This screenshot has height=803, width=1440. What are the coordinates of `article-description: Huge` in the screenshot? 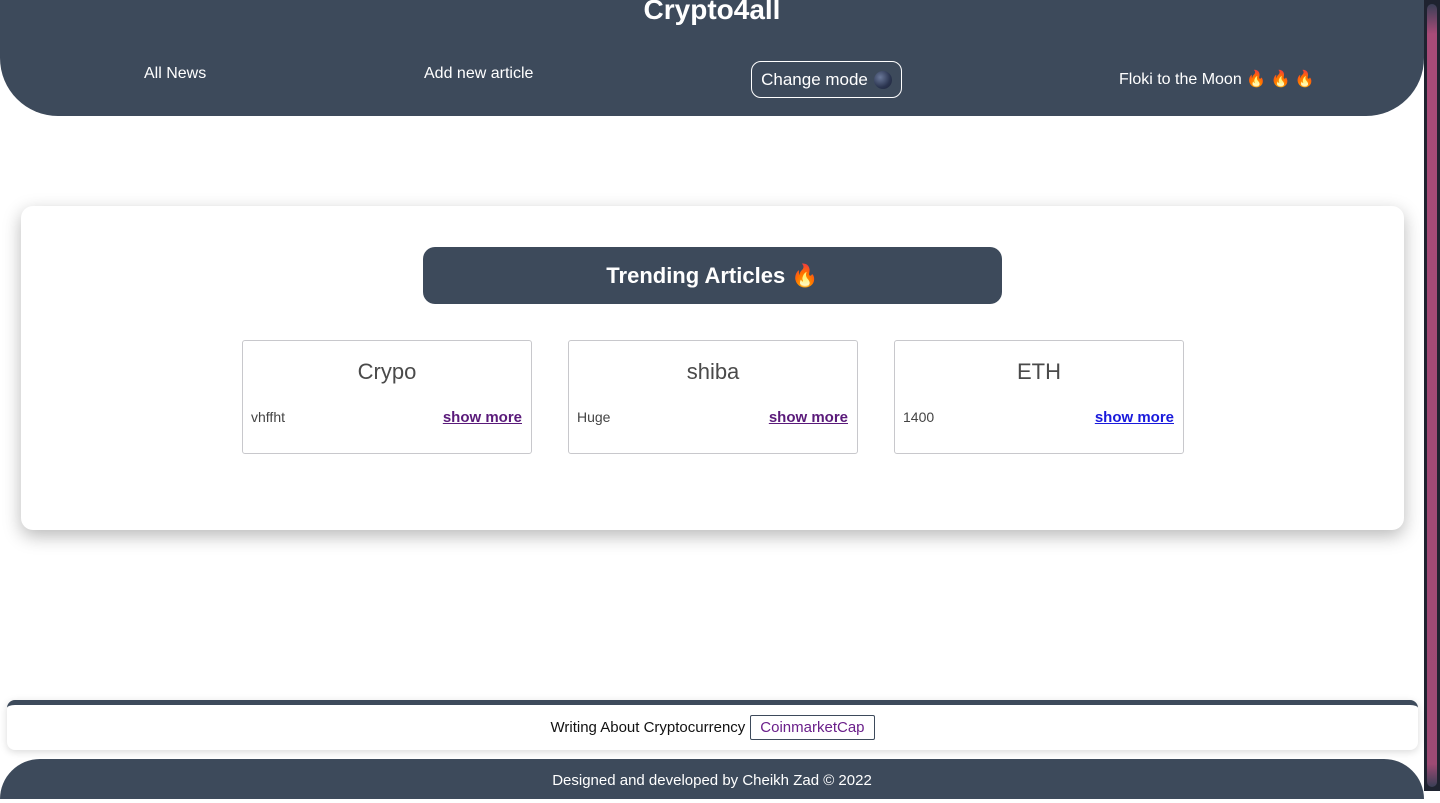 It's located at (594, 417).